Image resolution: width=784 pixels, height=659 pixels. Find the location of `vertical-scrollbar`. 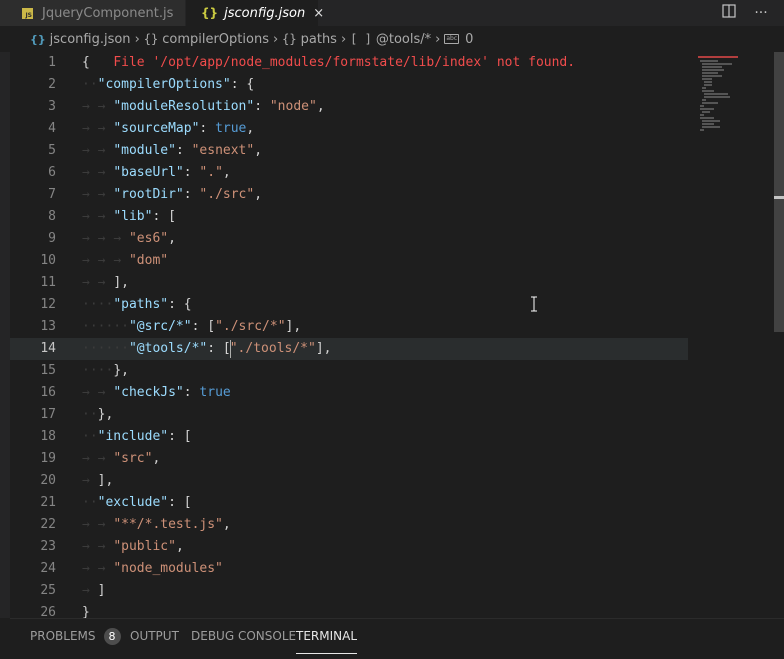

vertical-scrollbar is located at coordinates (779, 335).